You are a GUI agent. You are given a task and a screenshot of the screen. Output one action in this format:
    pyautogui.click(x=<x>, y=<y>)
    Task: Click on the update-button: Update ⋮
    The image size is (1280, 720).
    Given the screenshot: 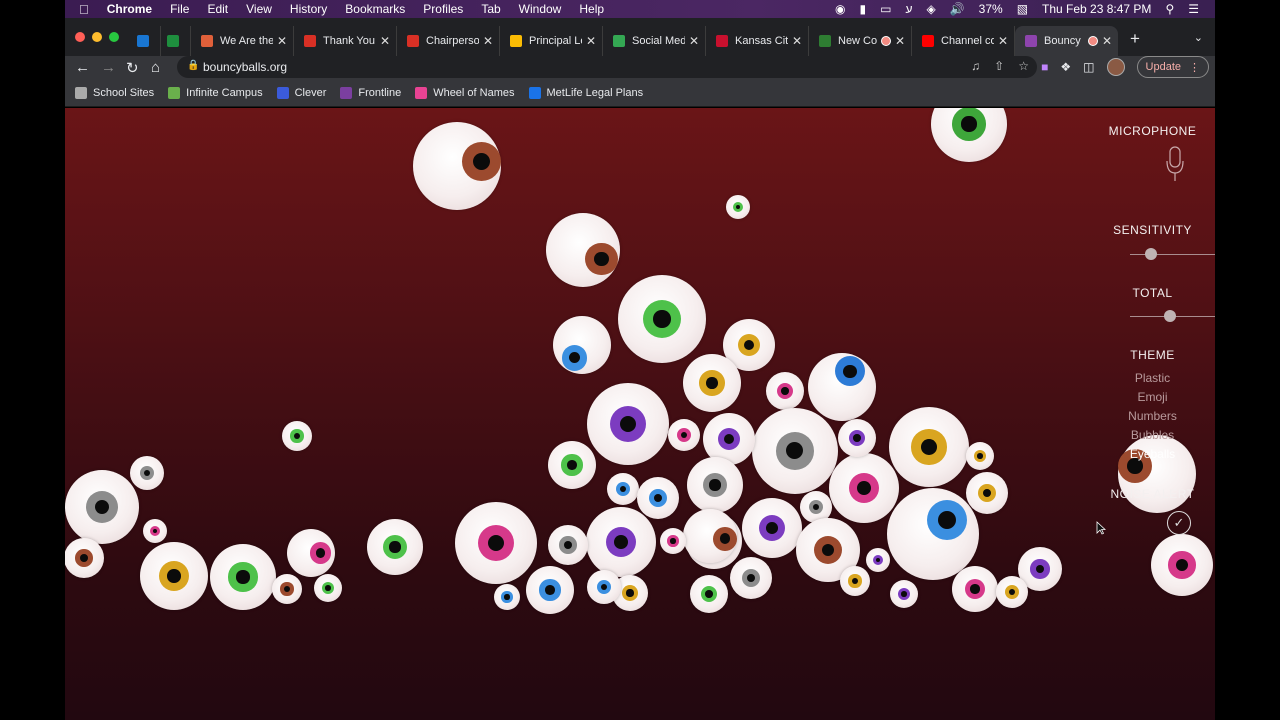 What is the action you would take?
    pyautogui.click(x=1172, y=67)
    